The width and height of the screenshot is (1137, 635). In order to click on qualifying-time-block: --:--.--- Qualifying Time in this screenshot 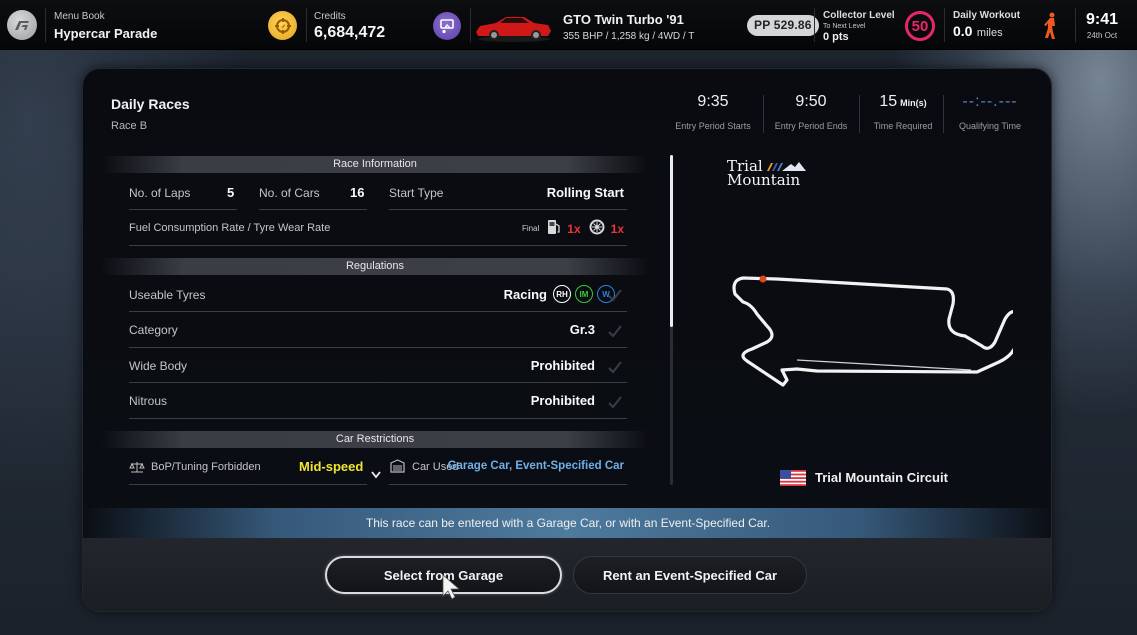, I will do `click(990, 112)`.